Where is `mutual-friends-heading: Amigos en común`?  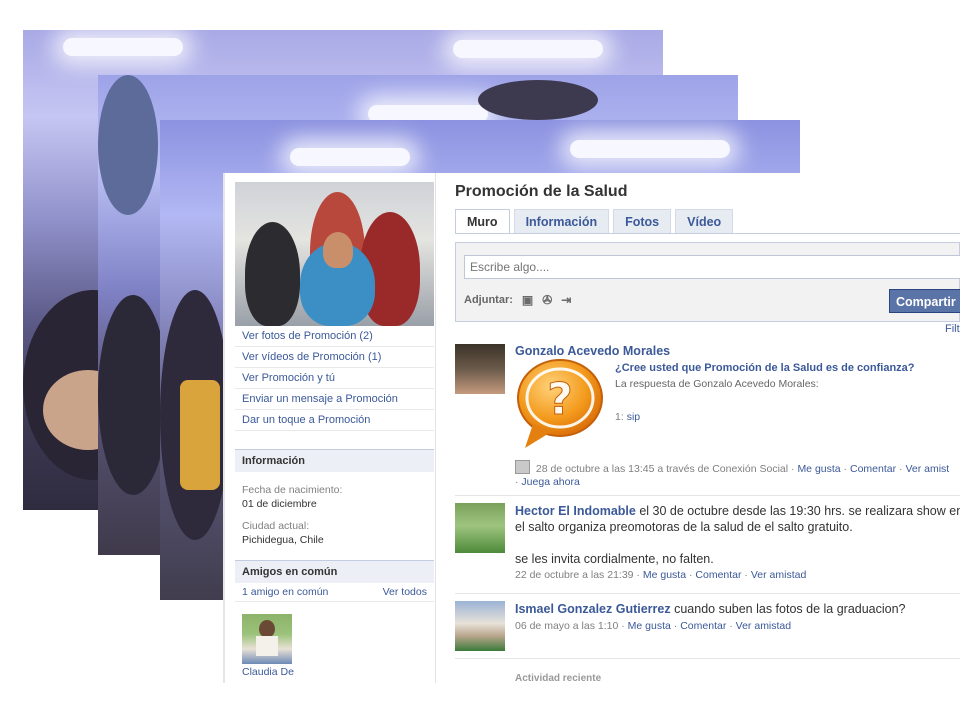
mutual-friends-heading: Amigos en común is located at coordinates (334, 571).